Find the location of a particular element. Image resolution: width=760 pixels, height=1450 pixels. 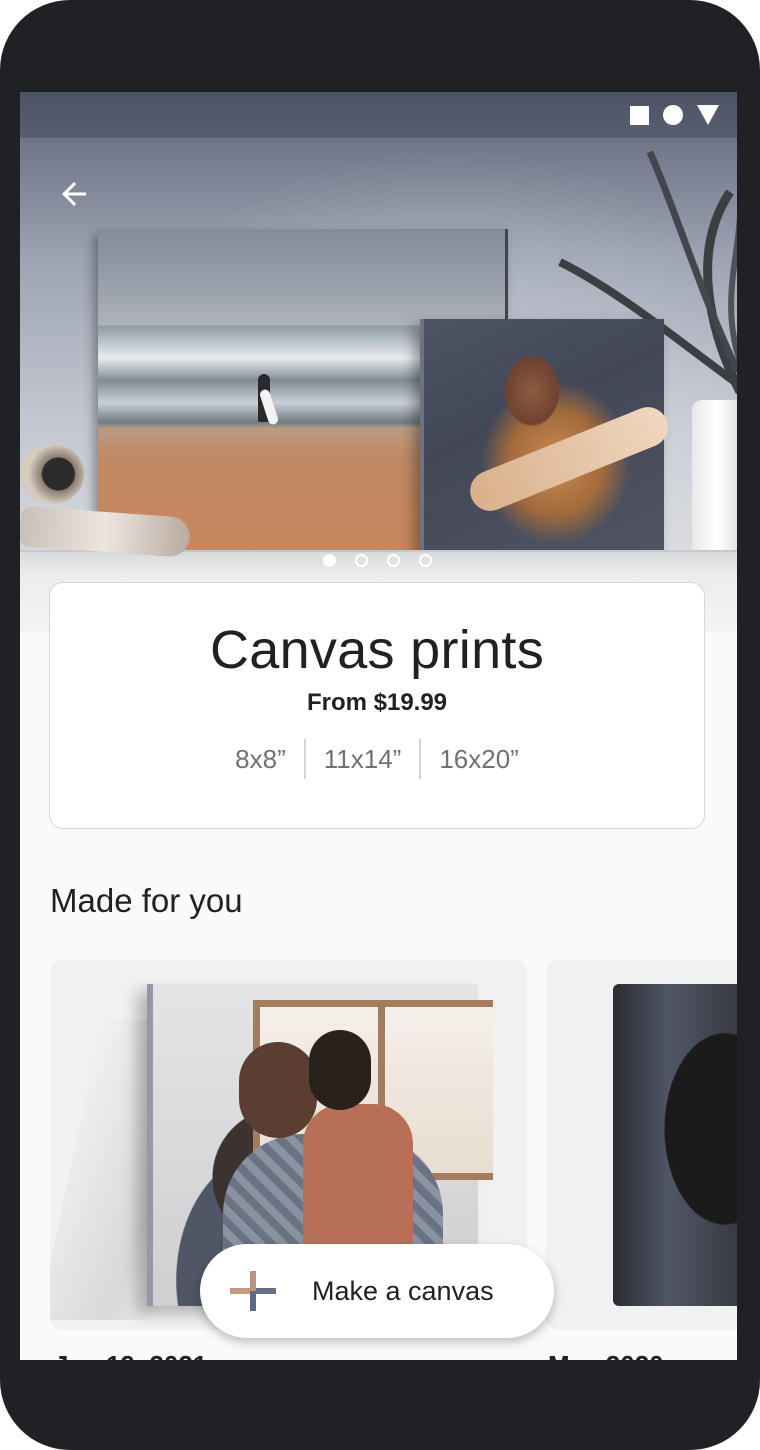

suggestion-card is located at coordinates (641, 1145).